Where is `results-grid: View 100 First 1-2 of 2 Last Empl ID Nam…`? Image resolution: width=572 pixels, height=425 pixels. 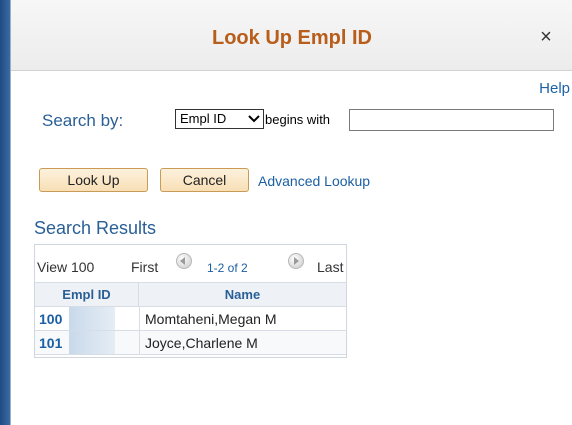
results-grid: View 100 First 1-2 of 2 Last Empl ID Nam… is located at coordinates (190, 301).